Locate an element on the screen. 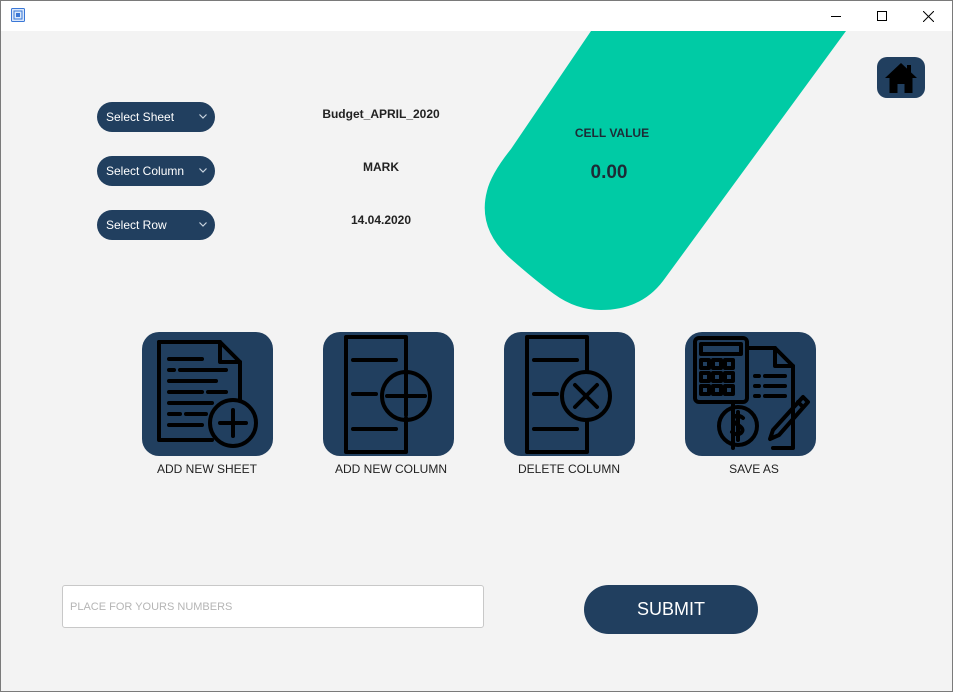  selected-sheet-value: Budget_APRIL_2020 is located at coordinates (381, 114).